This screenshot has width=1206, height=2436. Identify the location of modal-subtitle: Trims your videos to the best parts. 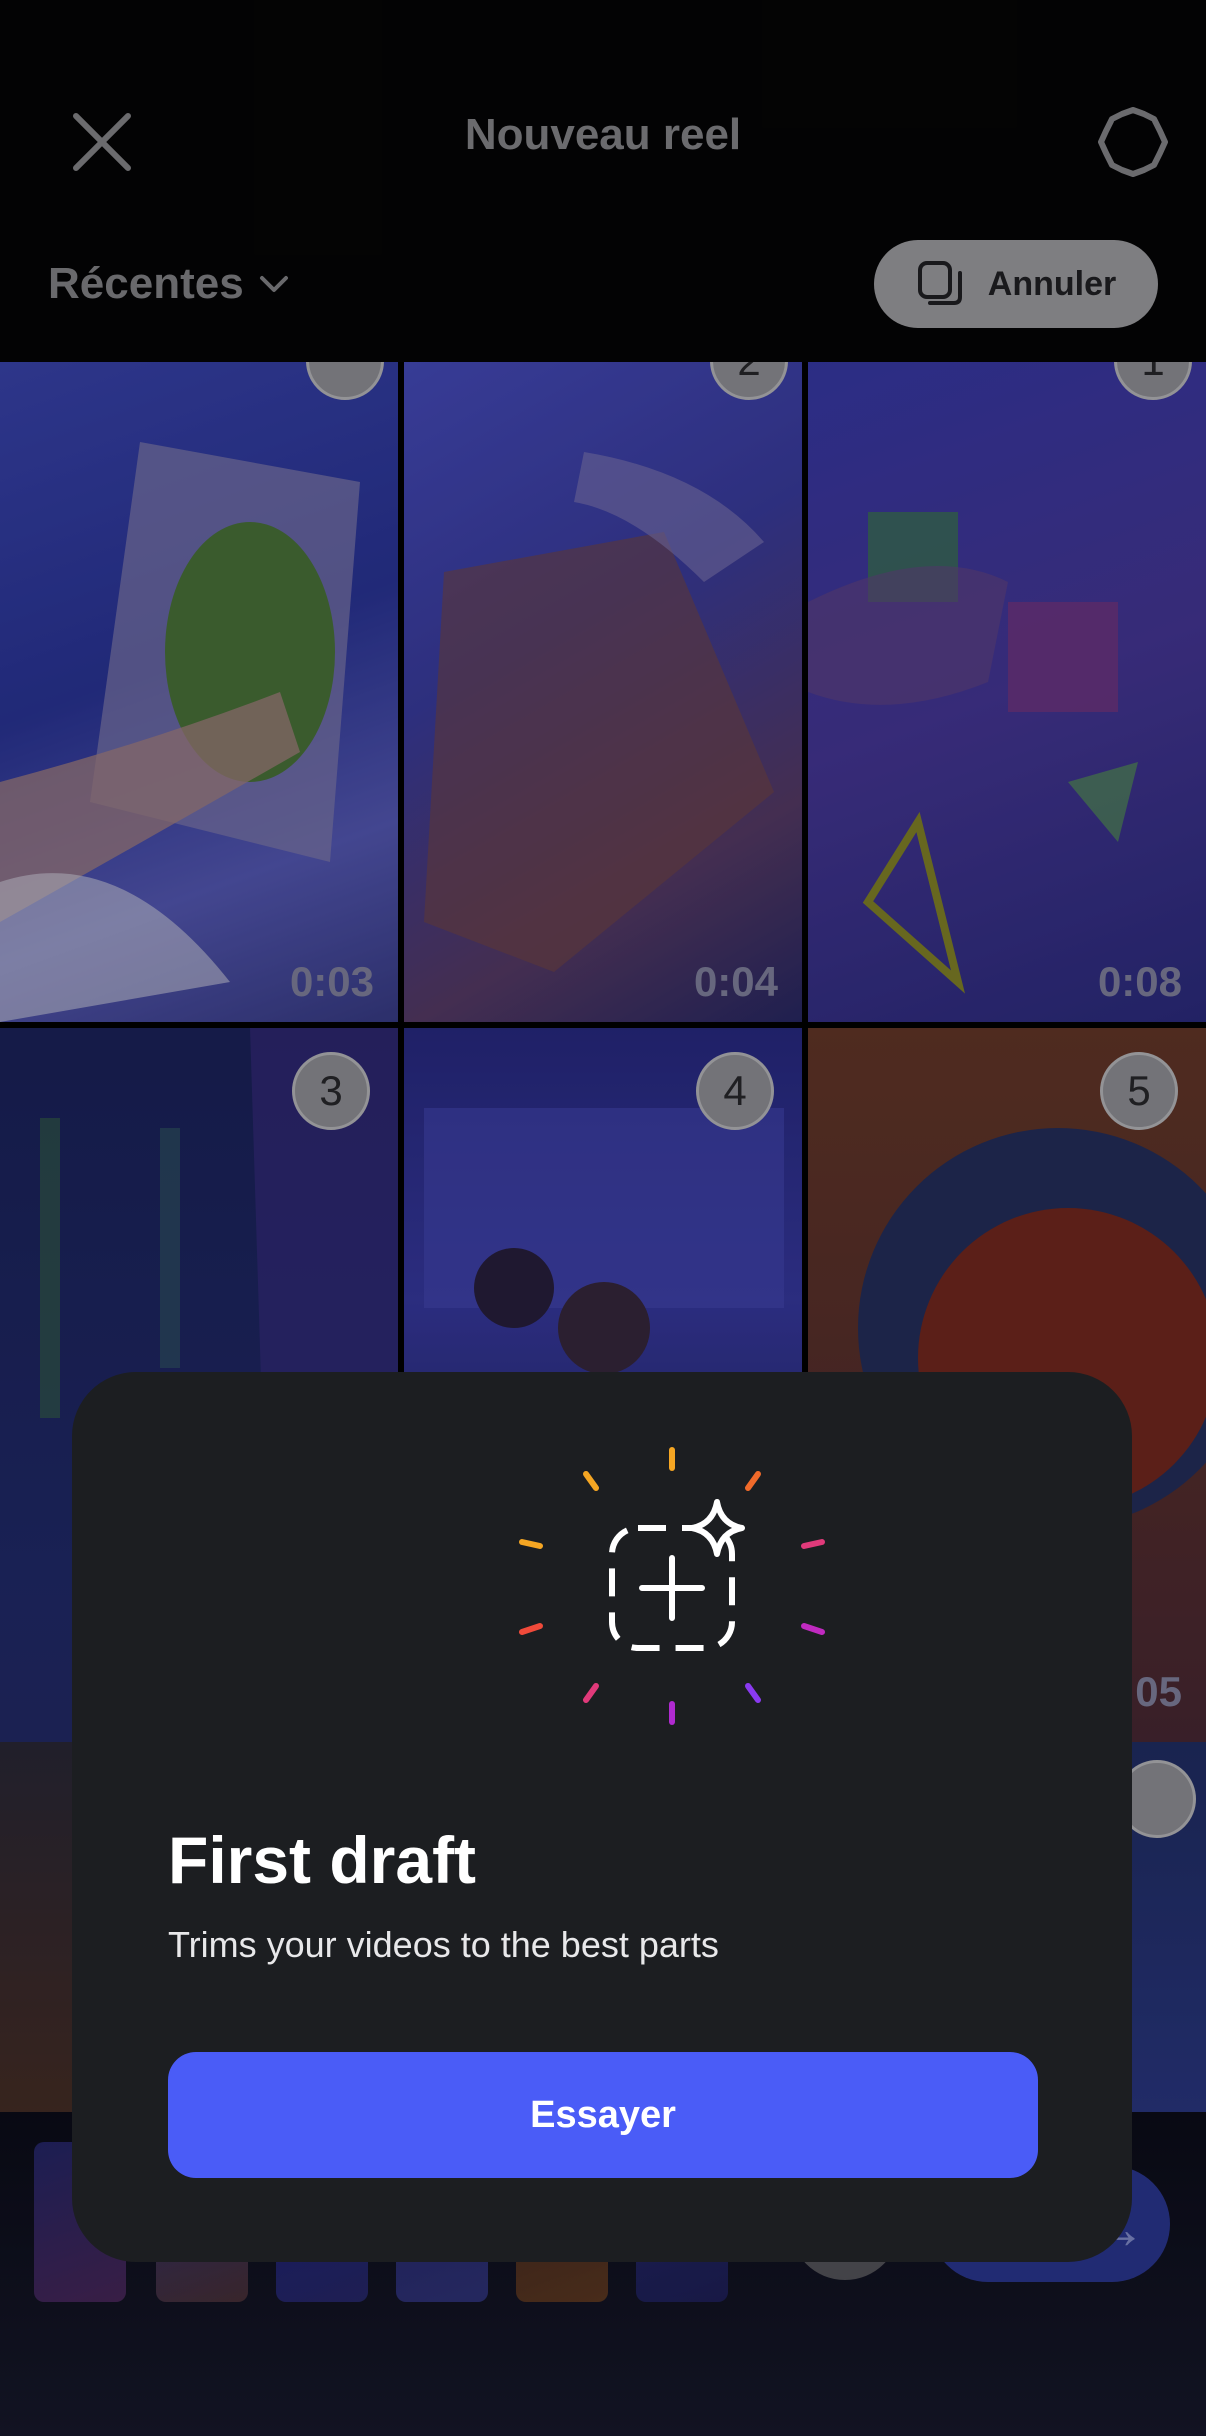
(443, 1944).